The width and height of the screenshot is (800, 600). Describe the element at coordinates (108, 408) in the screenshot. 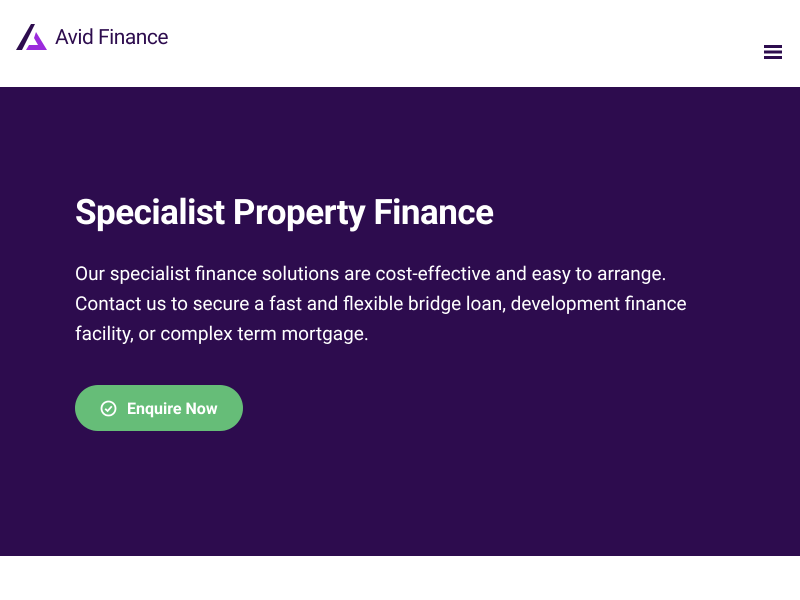

I see `check-circle-icon` at that location.